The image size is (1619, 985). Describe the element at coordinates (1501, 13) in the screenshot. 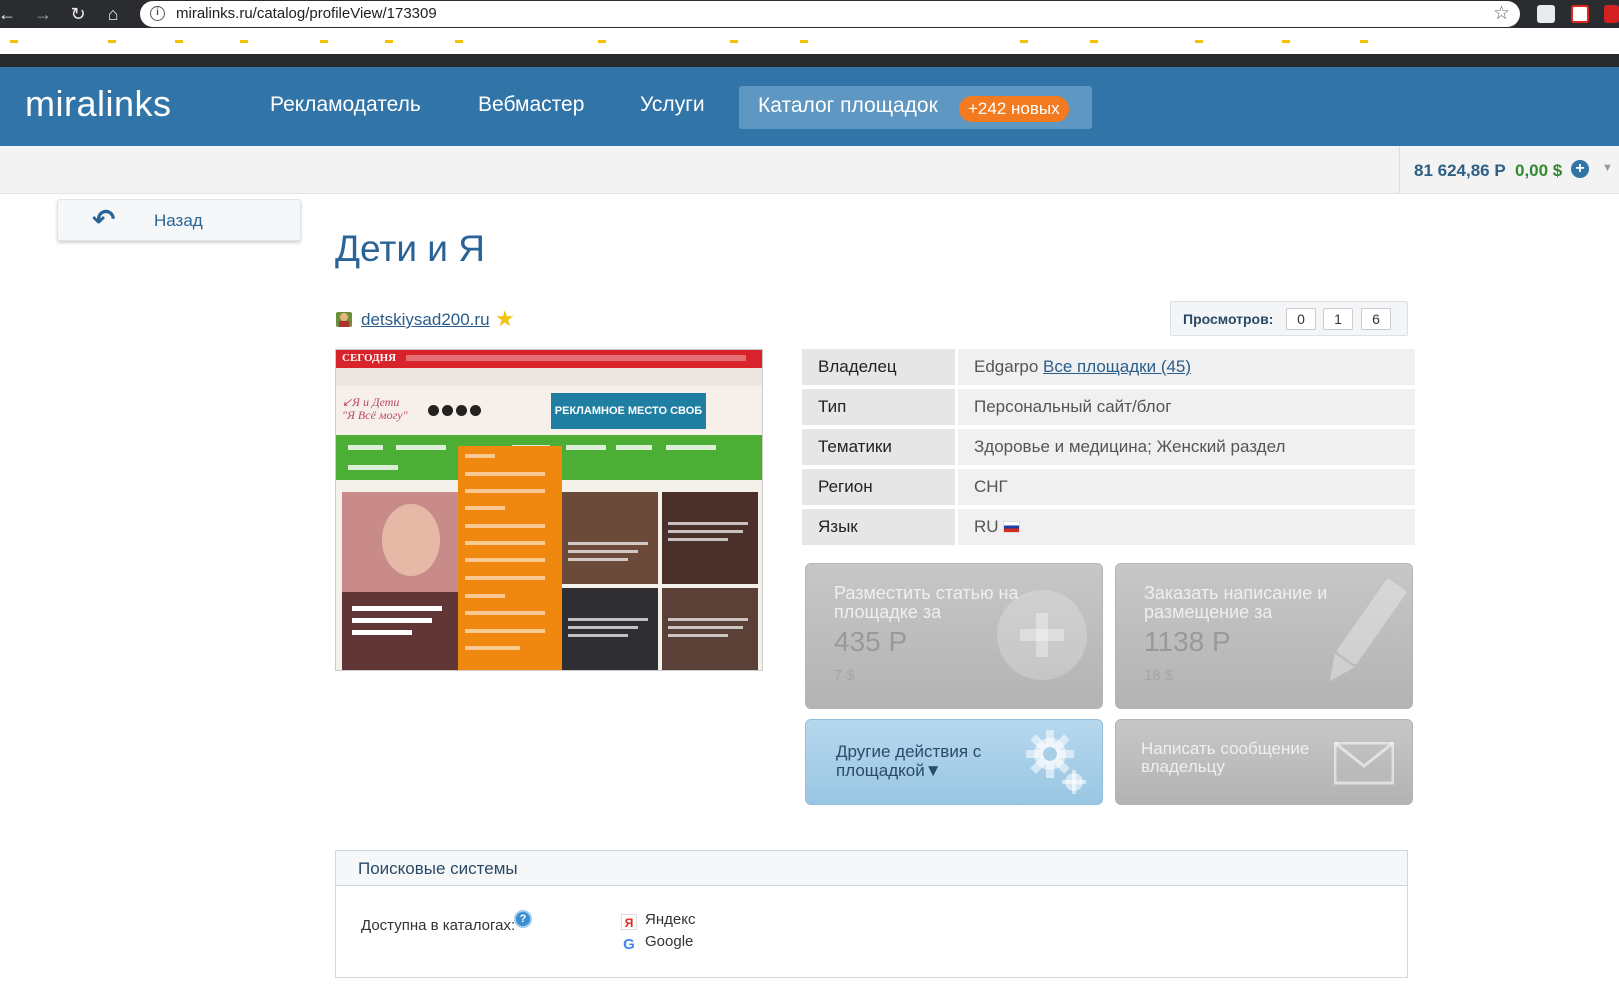

I see `bookmark-star-icon: ☆` at that location.